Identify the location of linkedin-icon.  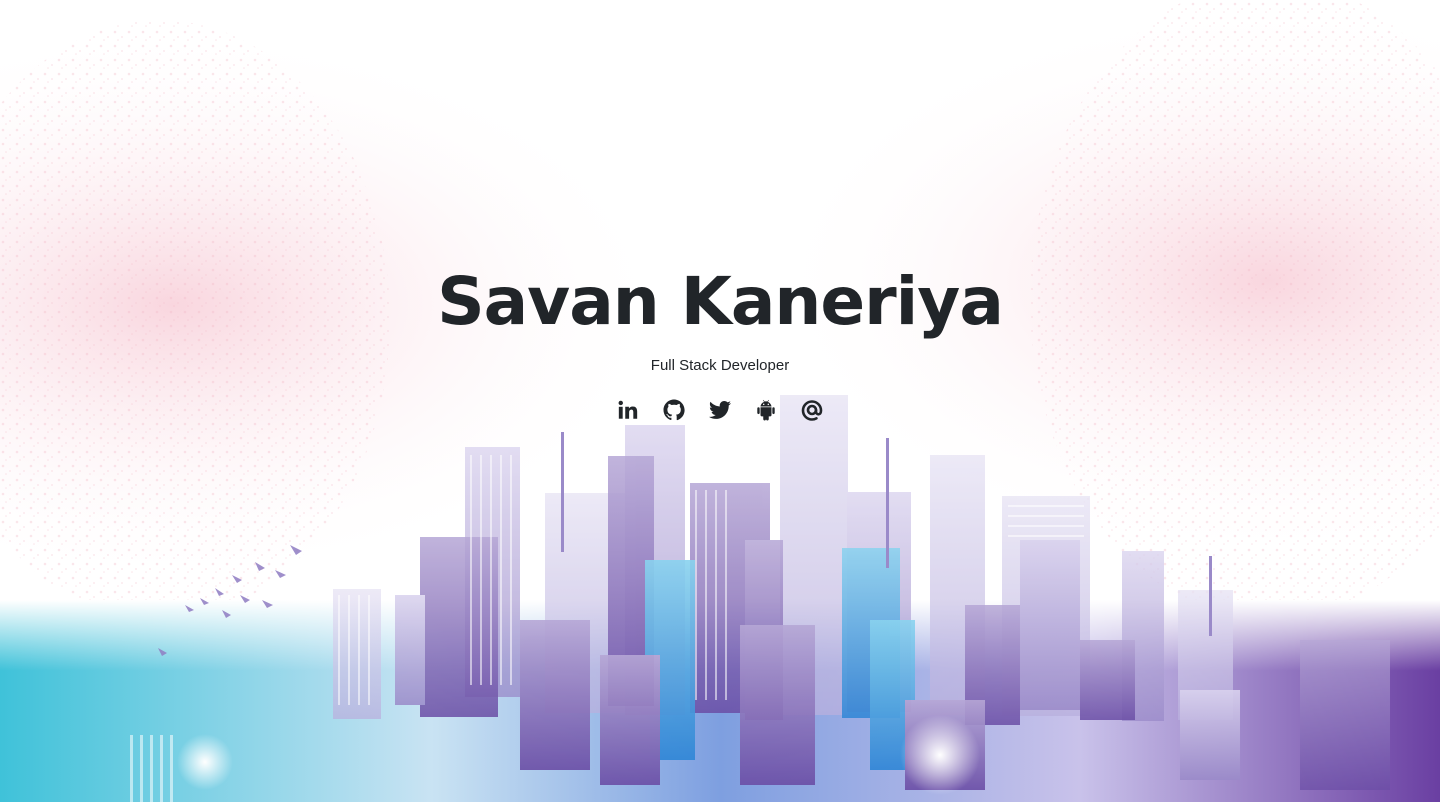
(628, 409).